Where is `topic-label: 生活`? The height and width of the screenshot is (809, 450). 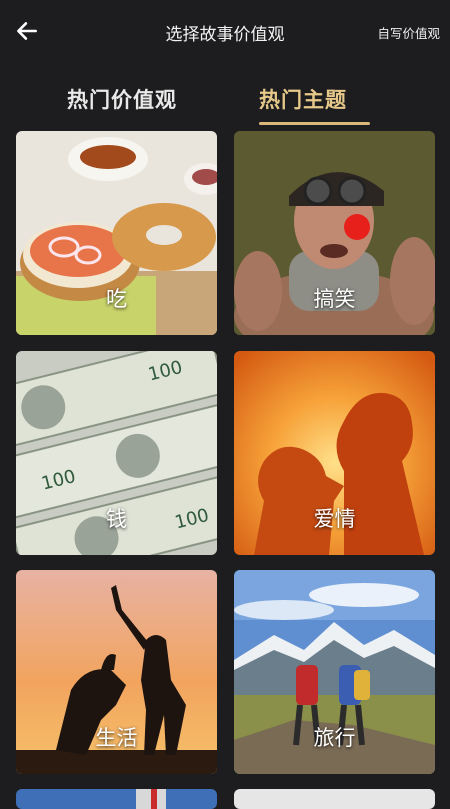 topic-label: 生活 is located at coordinates (116, 738).